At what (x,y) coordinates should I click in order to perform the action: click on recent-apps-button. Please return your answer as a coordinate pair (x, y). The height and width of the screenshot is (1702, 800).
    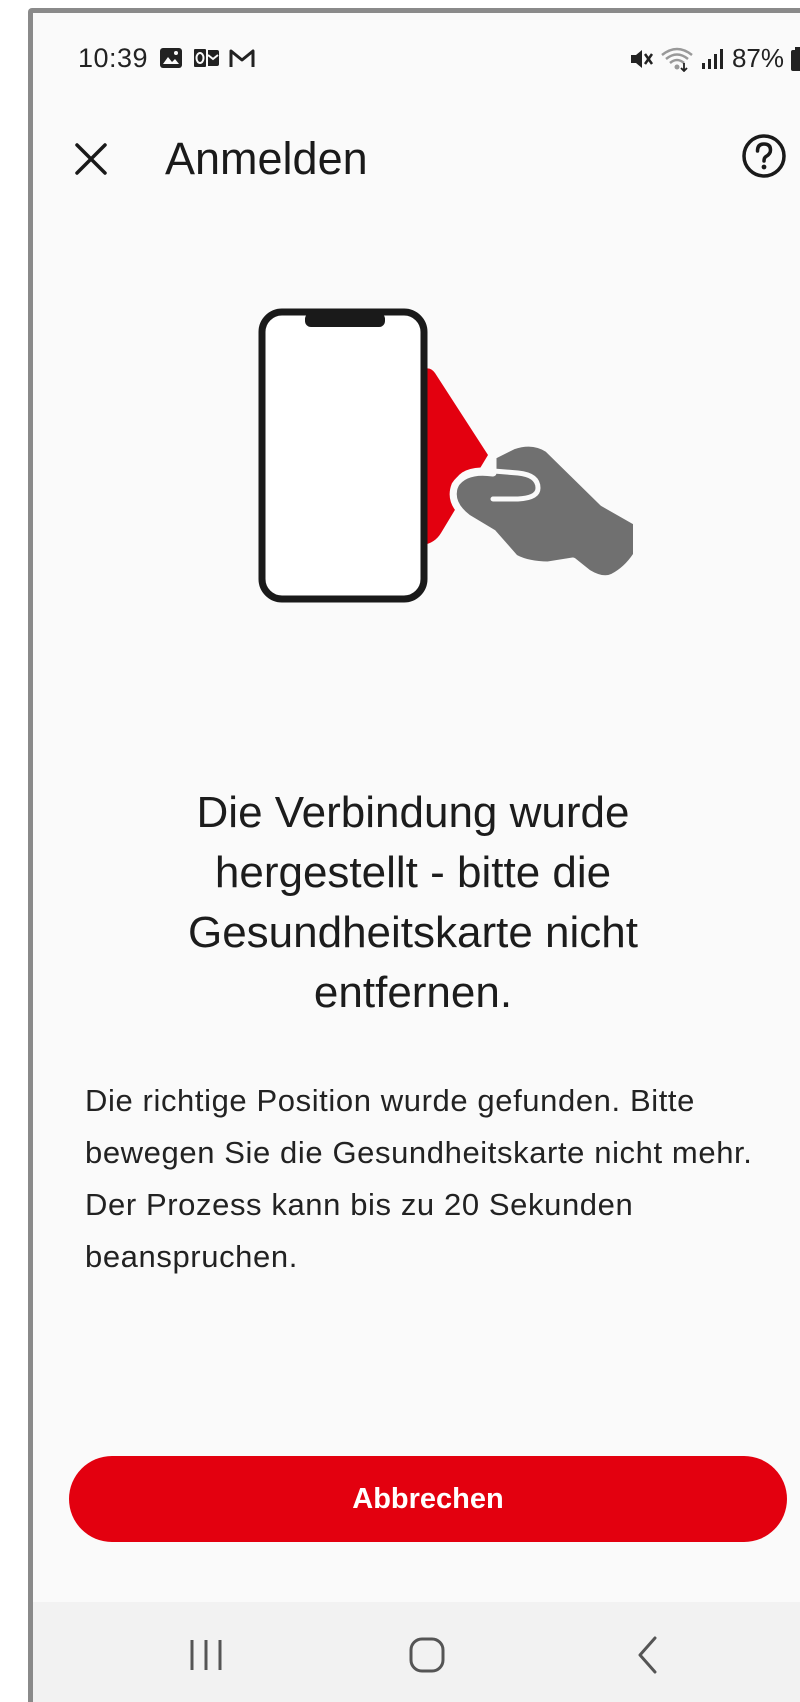
    Looking at the image, I should click on (206, 1655).